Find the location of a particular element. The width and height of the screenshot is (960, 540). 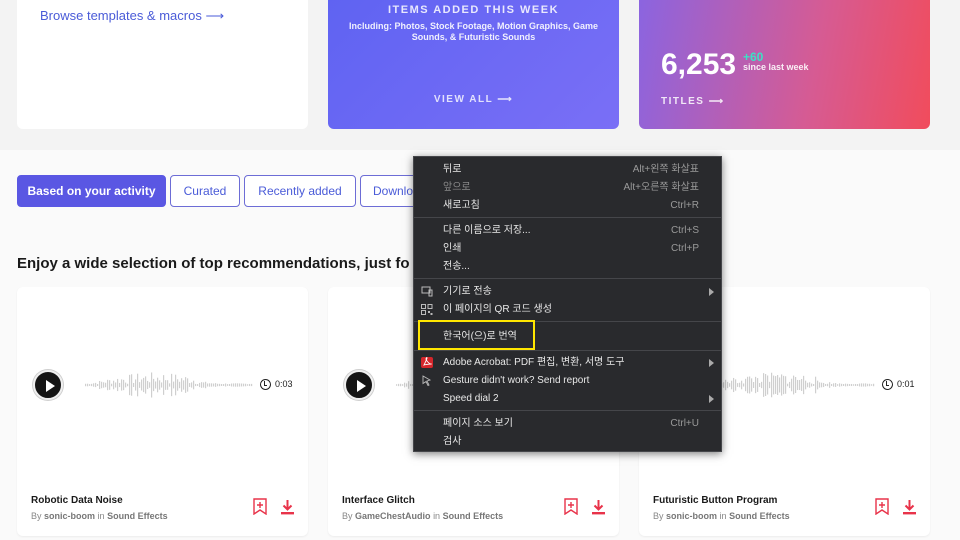

sound-title: Futuristic Button Program is located at coordinates (715, 500).